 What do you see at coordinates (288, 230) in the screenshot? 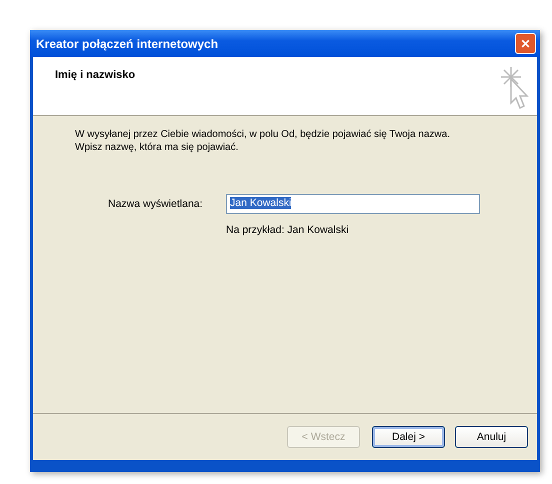
I see `example-text: Na przykład: Jan Kowalski` at bounding box center [288, 230].